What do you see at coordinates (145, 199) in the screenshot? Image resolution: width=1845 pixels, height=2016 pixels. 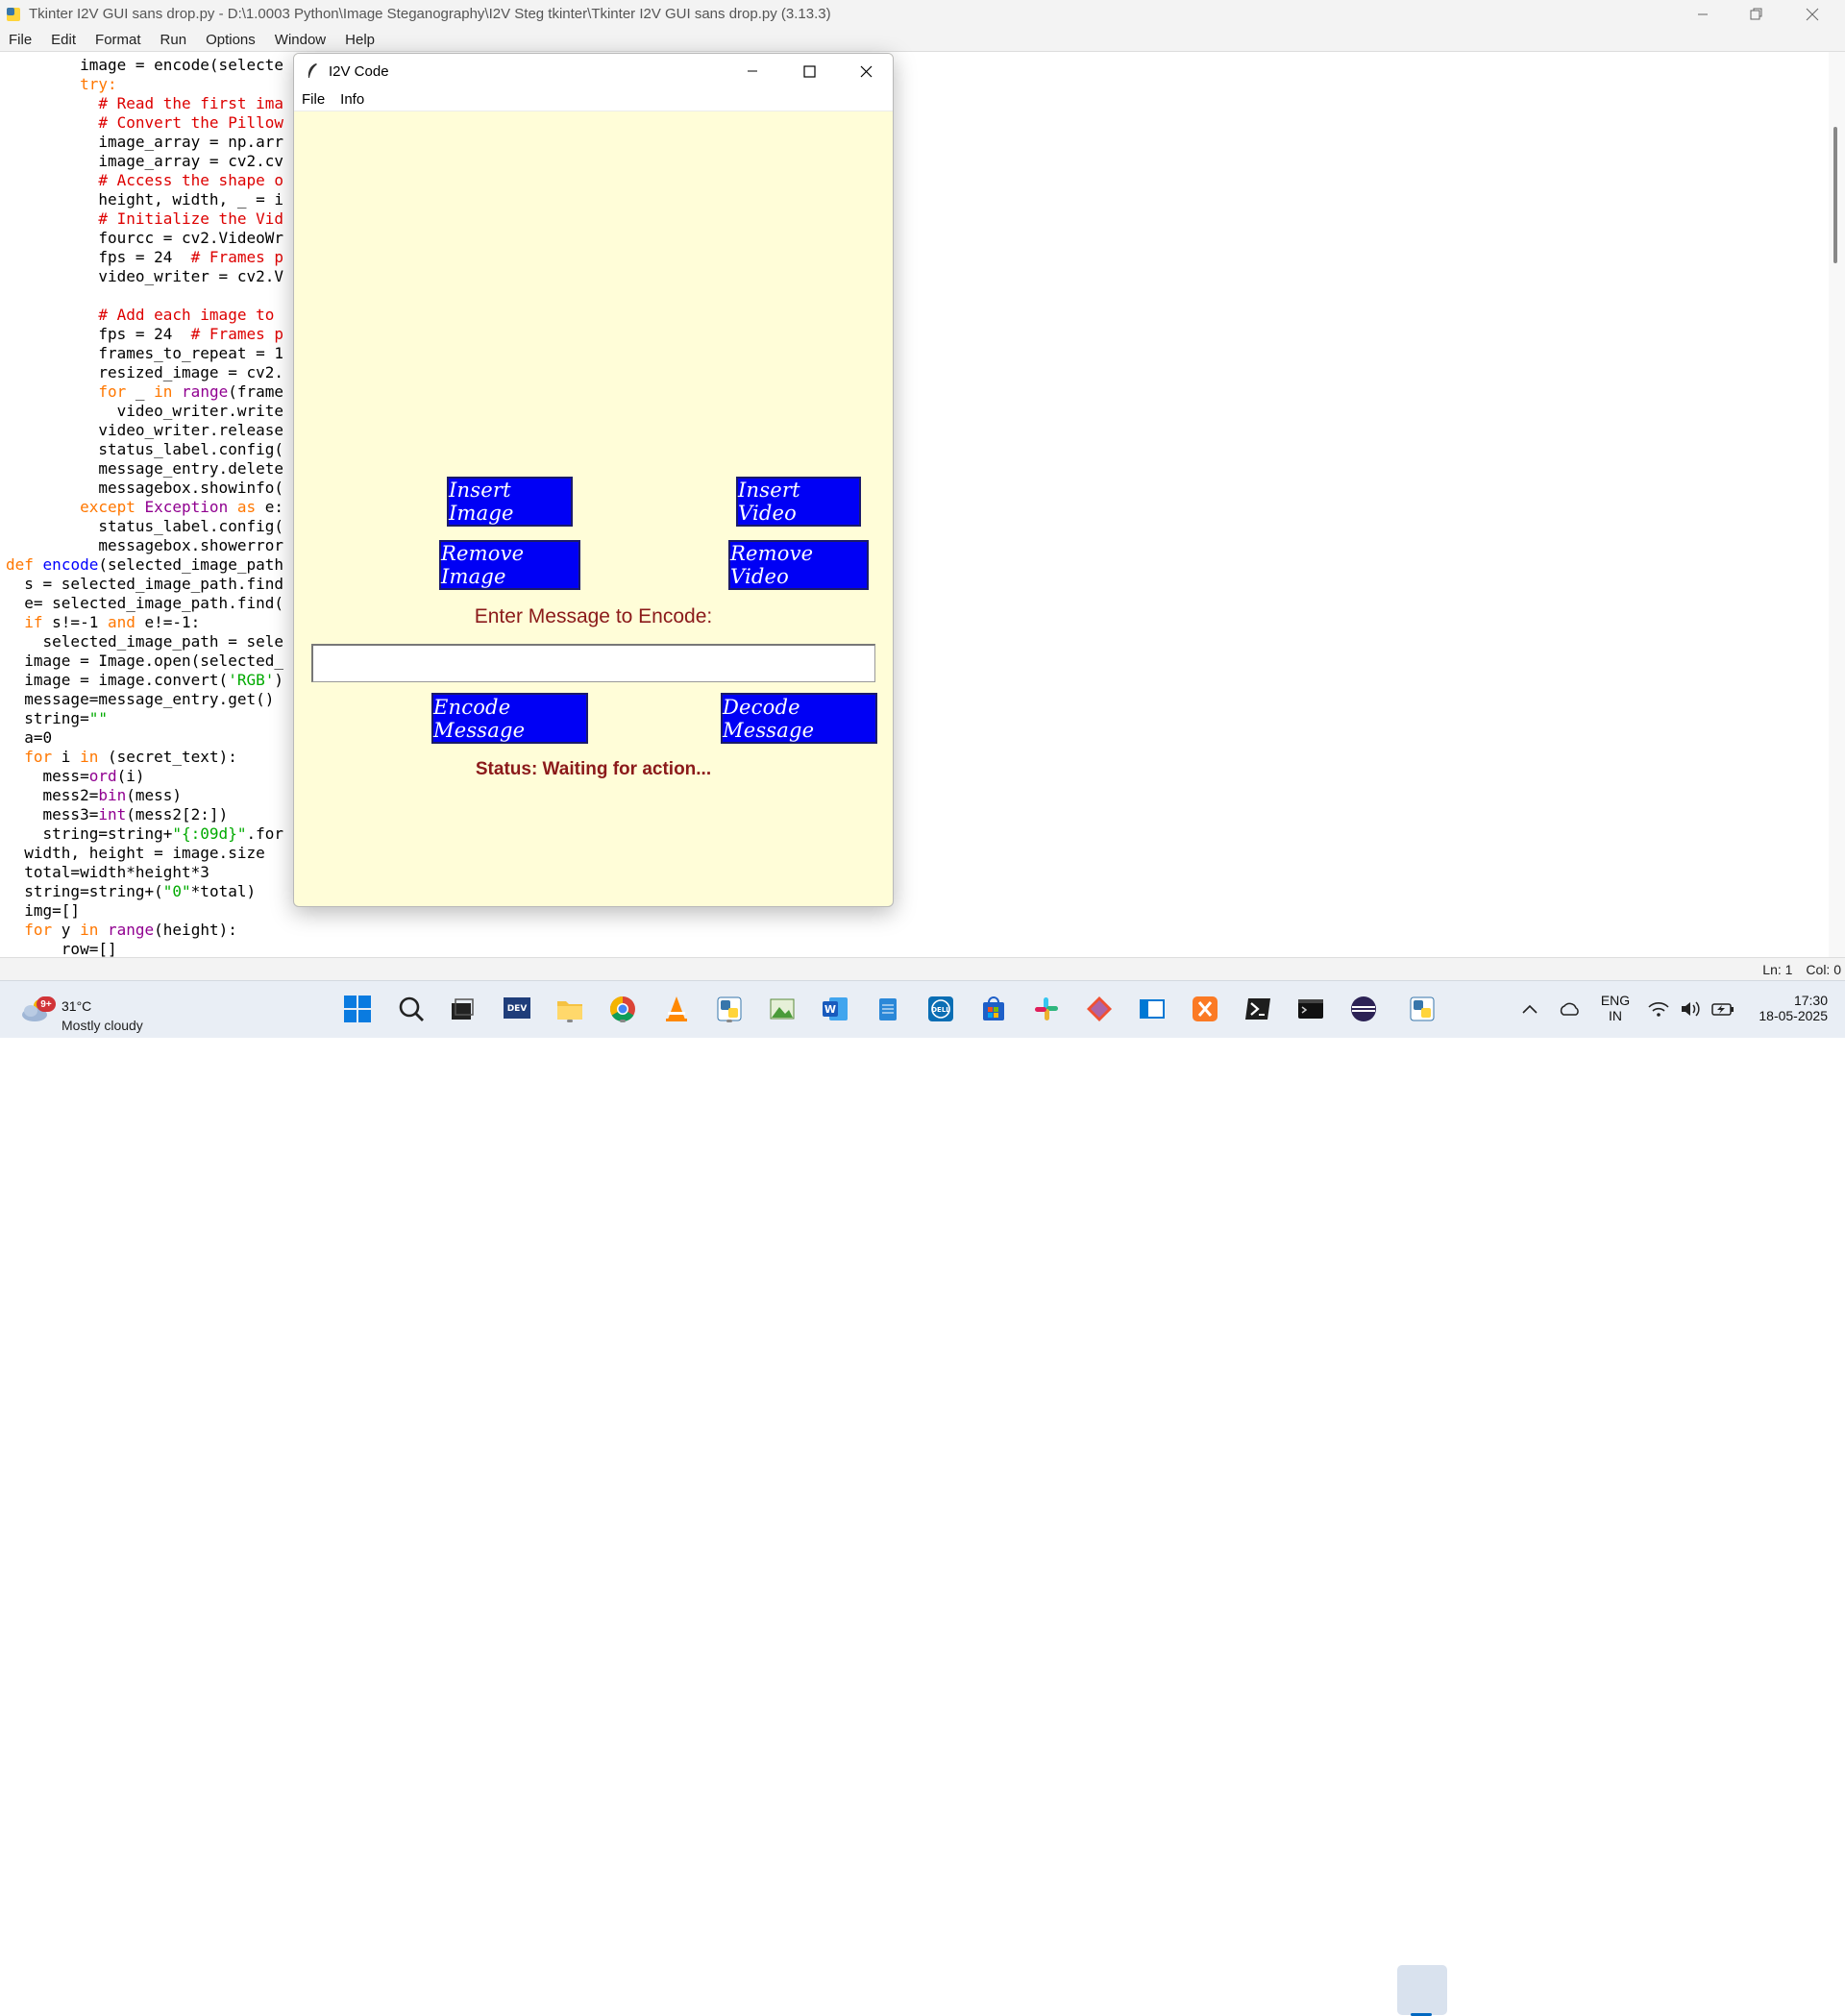 I see `code-line: height, width, _ = i` at bounding box center [145, 199].